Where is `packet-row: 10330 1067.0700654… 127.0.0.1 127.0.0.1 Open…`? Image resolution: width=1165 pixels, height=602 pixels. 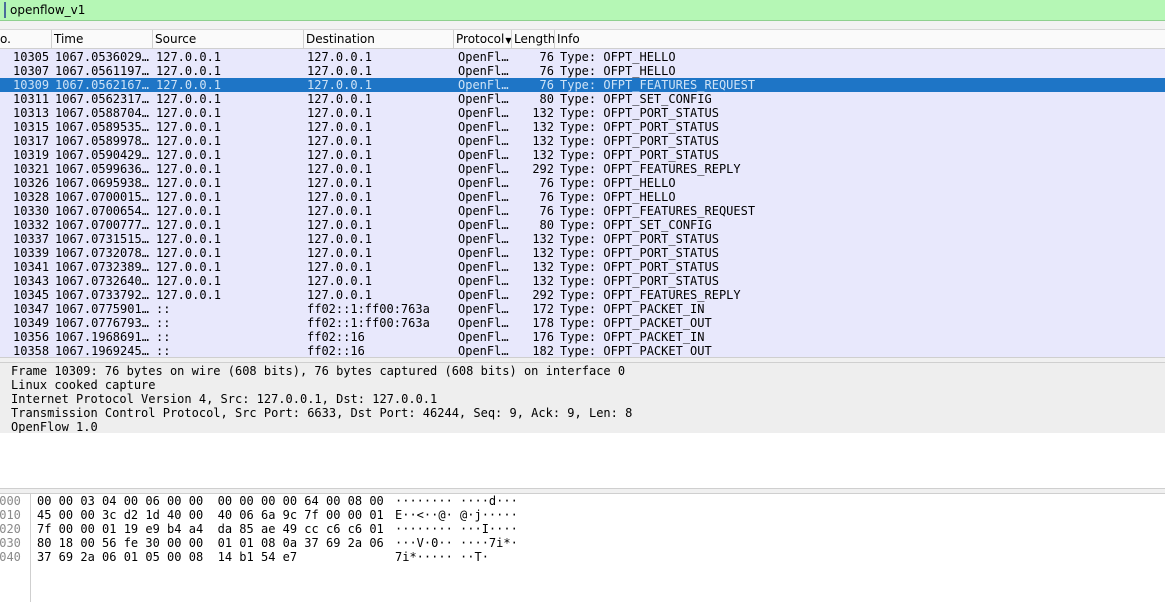
packet-row: 10330 1067.0700654… 127.0.0.1 127.0.0.1 Open… is located at coordinates (582, 211).